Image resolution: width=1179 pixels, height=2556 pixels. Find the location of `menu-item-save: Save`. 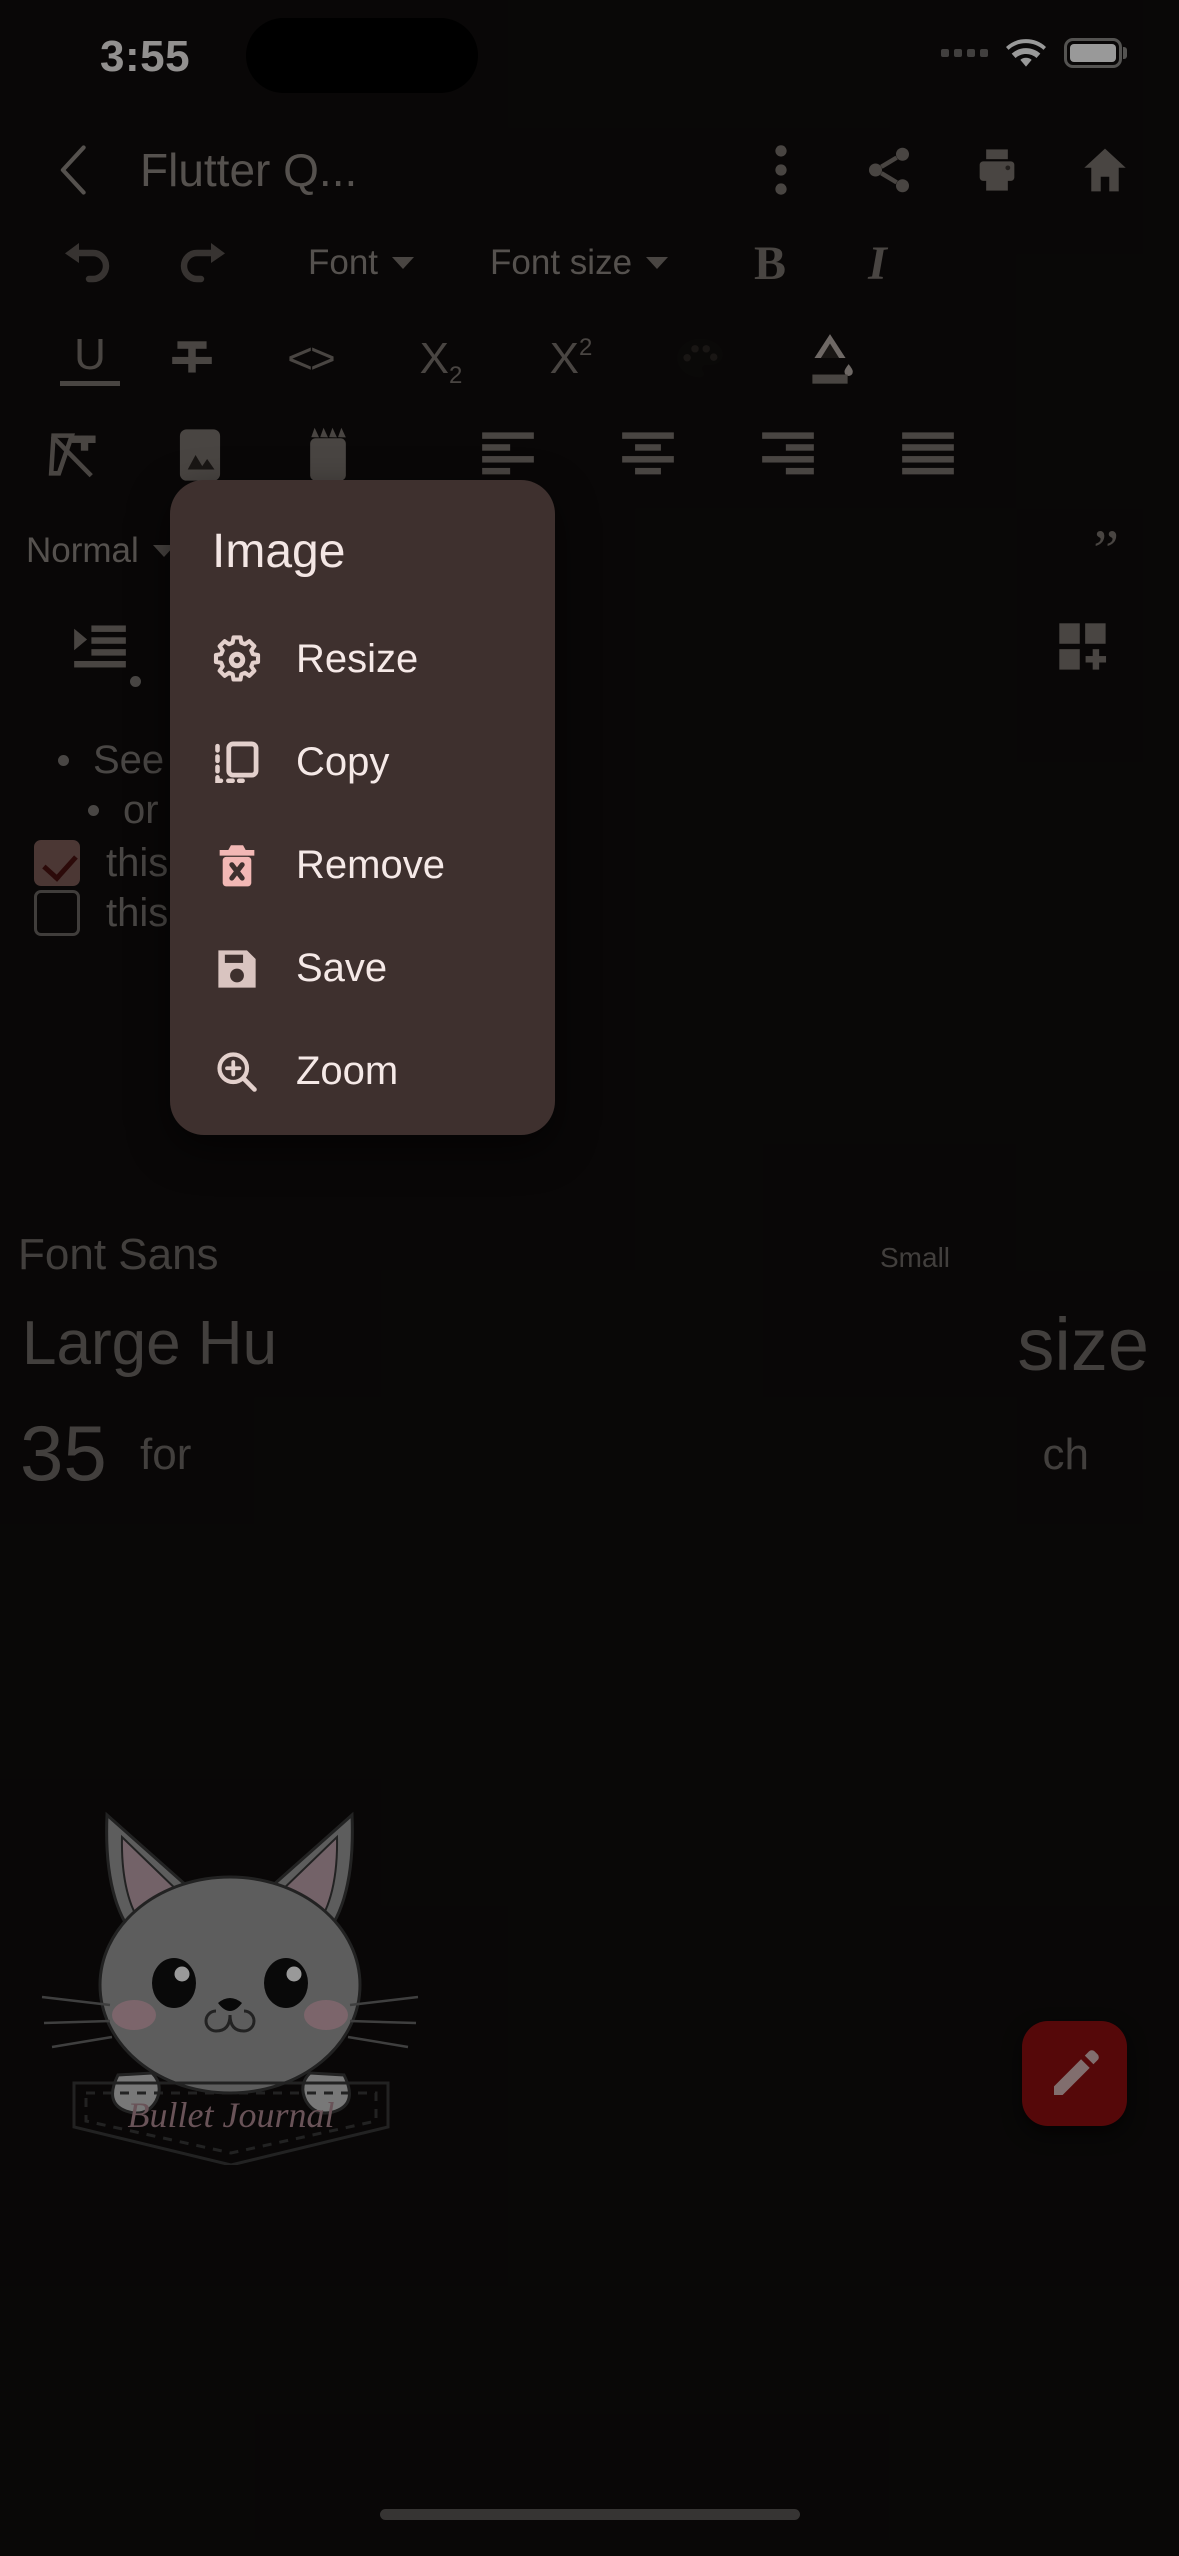

menu-item-save: Save is located at coordinates (362, 968).